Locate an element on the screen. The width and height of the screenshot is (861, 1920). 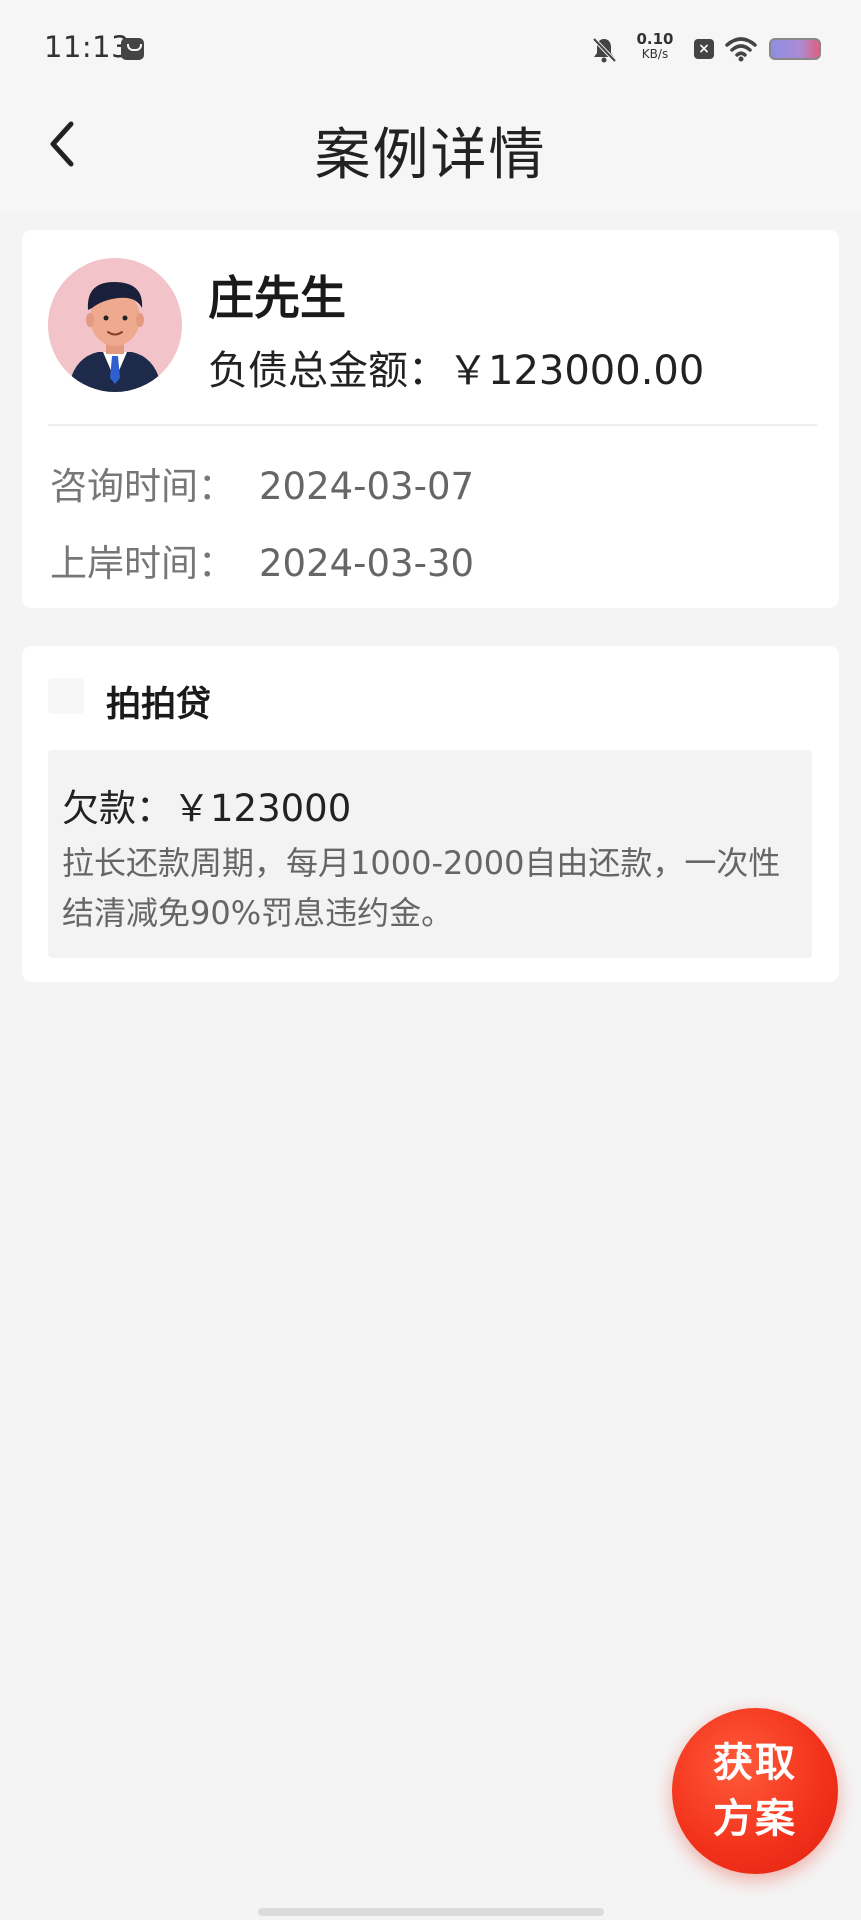
get-plan-button-line1: 获取 is located at coordinates (755, 1763).